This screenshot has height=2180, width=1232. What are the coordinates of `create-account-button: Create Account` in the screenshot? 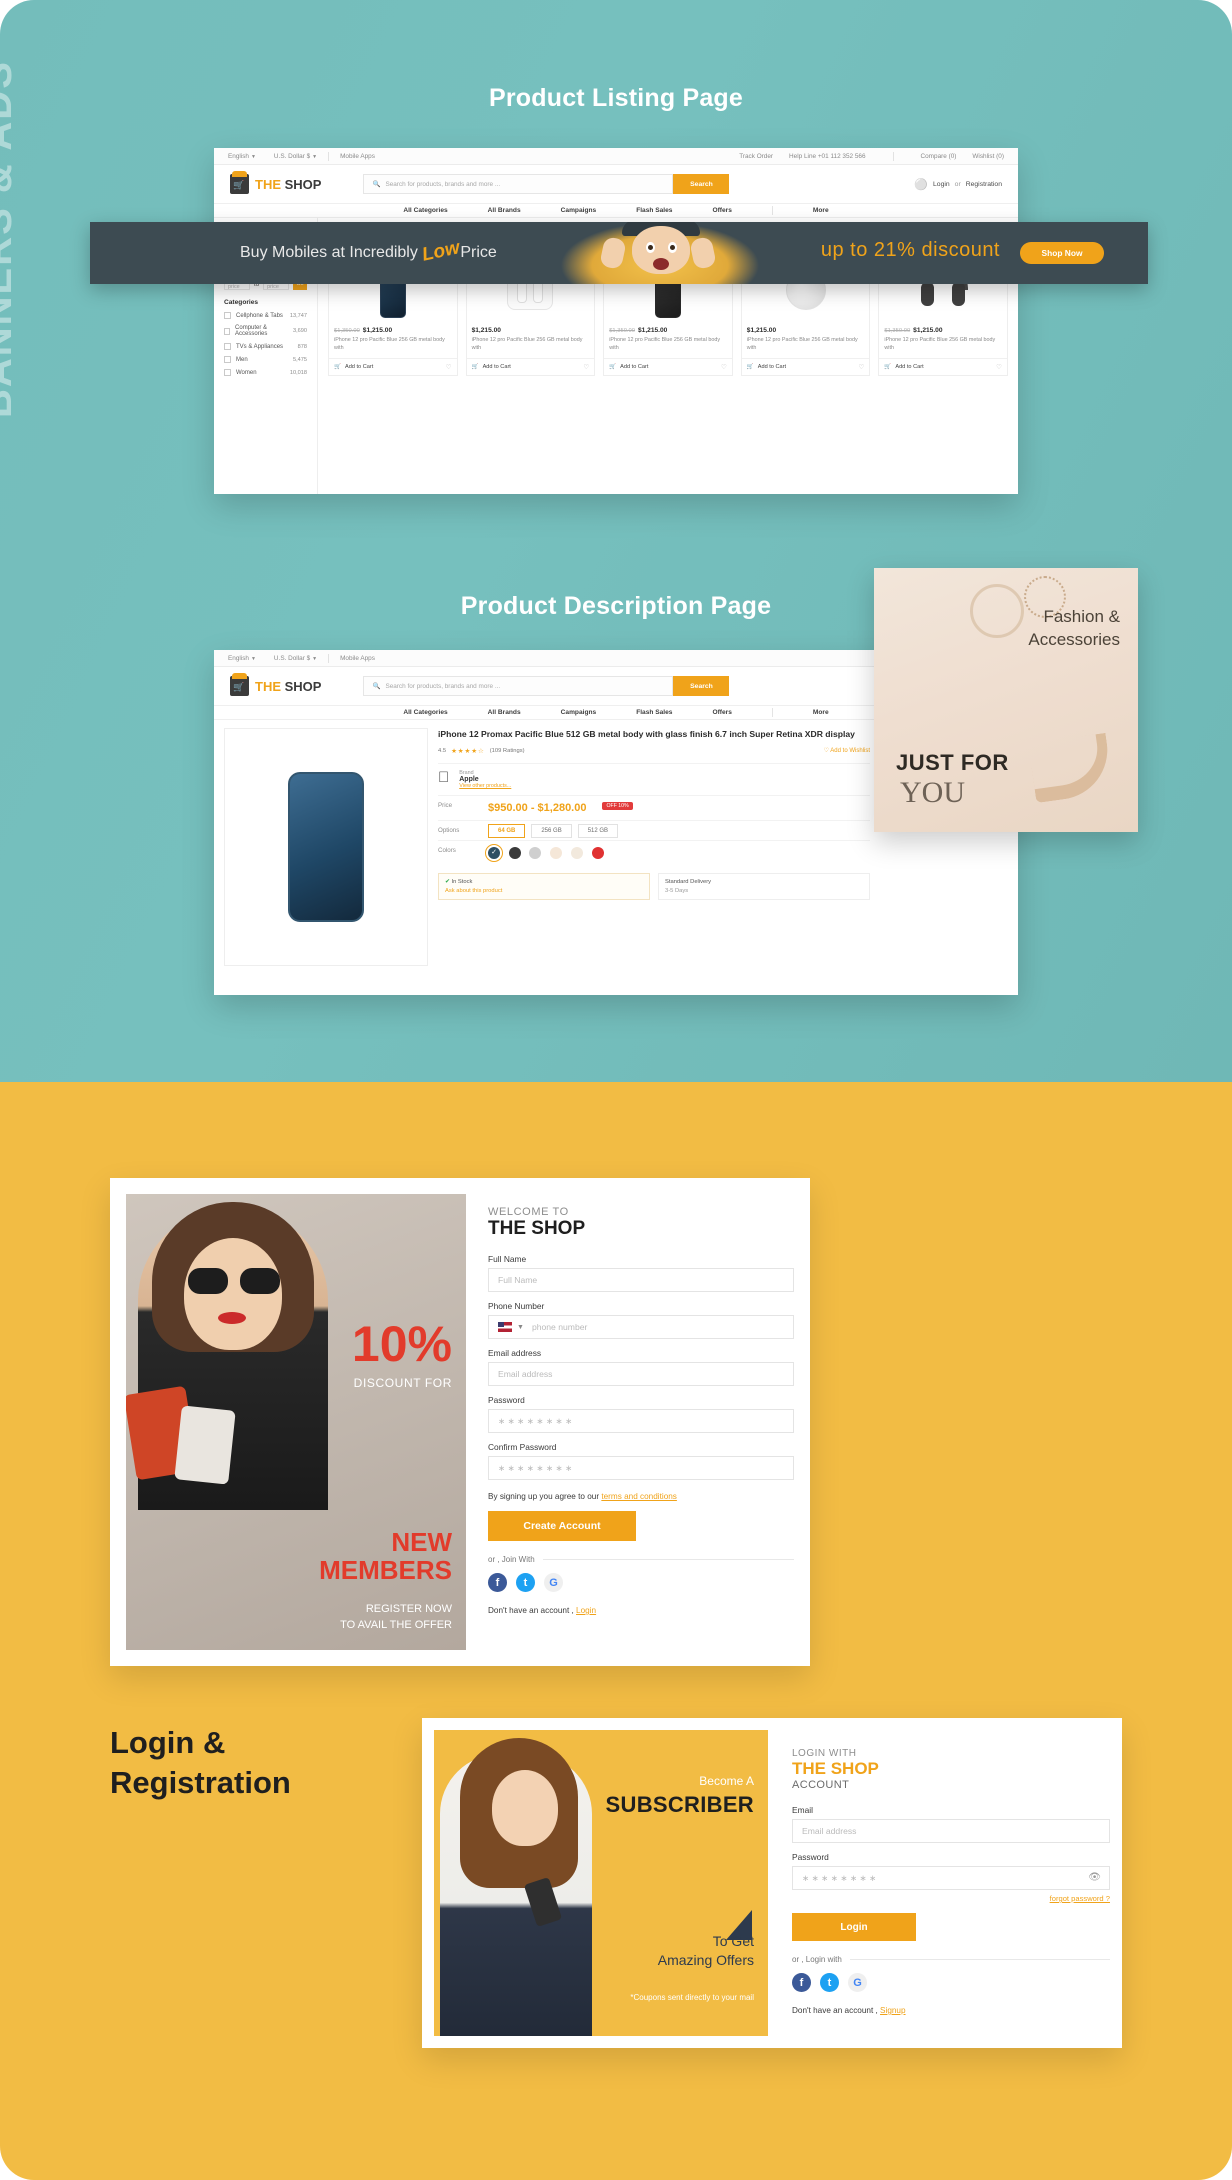 It's located at (562, 1526).